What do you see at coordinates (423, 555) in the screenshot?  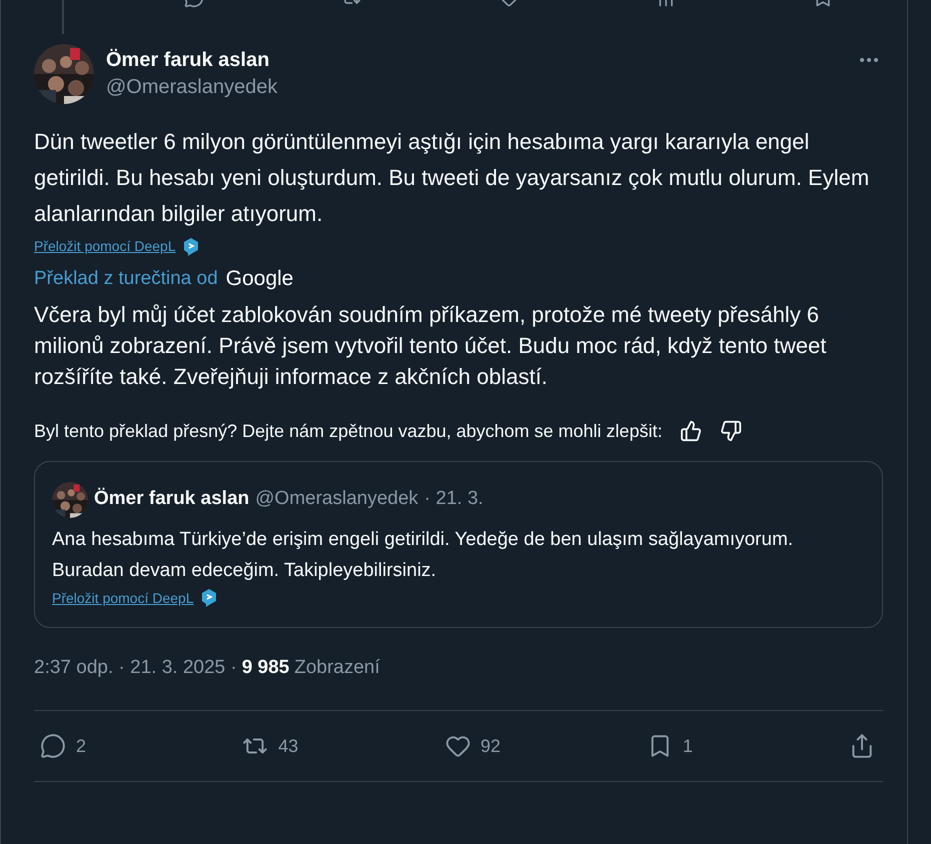 I see `quoted-text: Ana hesabıma Türkiye’de erişim engeli getirildi. Yedeğe de ben ulaşım sağlayamıyorum. Buradan devam edeceğim. Takipleyebilirsiniz.` at bounding box center [423, 555].